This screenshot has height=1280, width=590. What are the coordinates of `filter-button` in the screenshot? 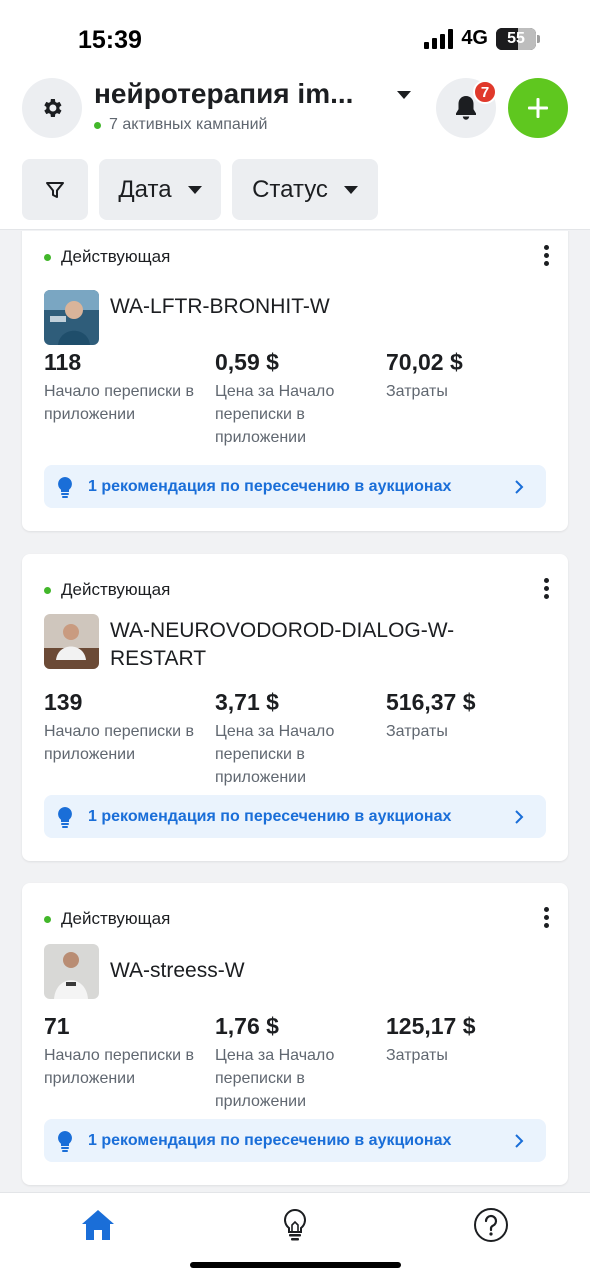 It's located at (55, 189).